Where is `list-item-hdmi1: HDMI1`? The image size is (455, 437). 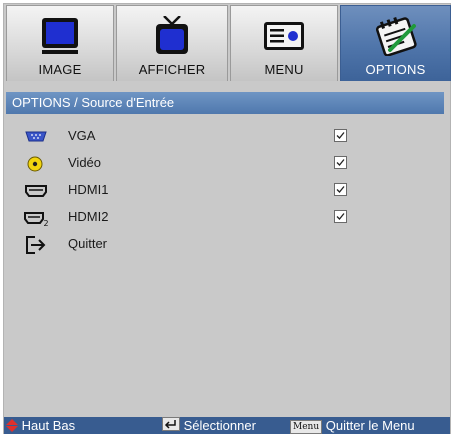
list-item-hdmi1: HDMI1 is located at coordinates (225, 191).